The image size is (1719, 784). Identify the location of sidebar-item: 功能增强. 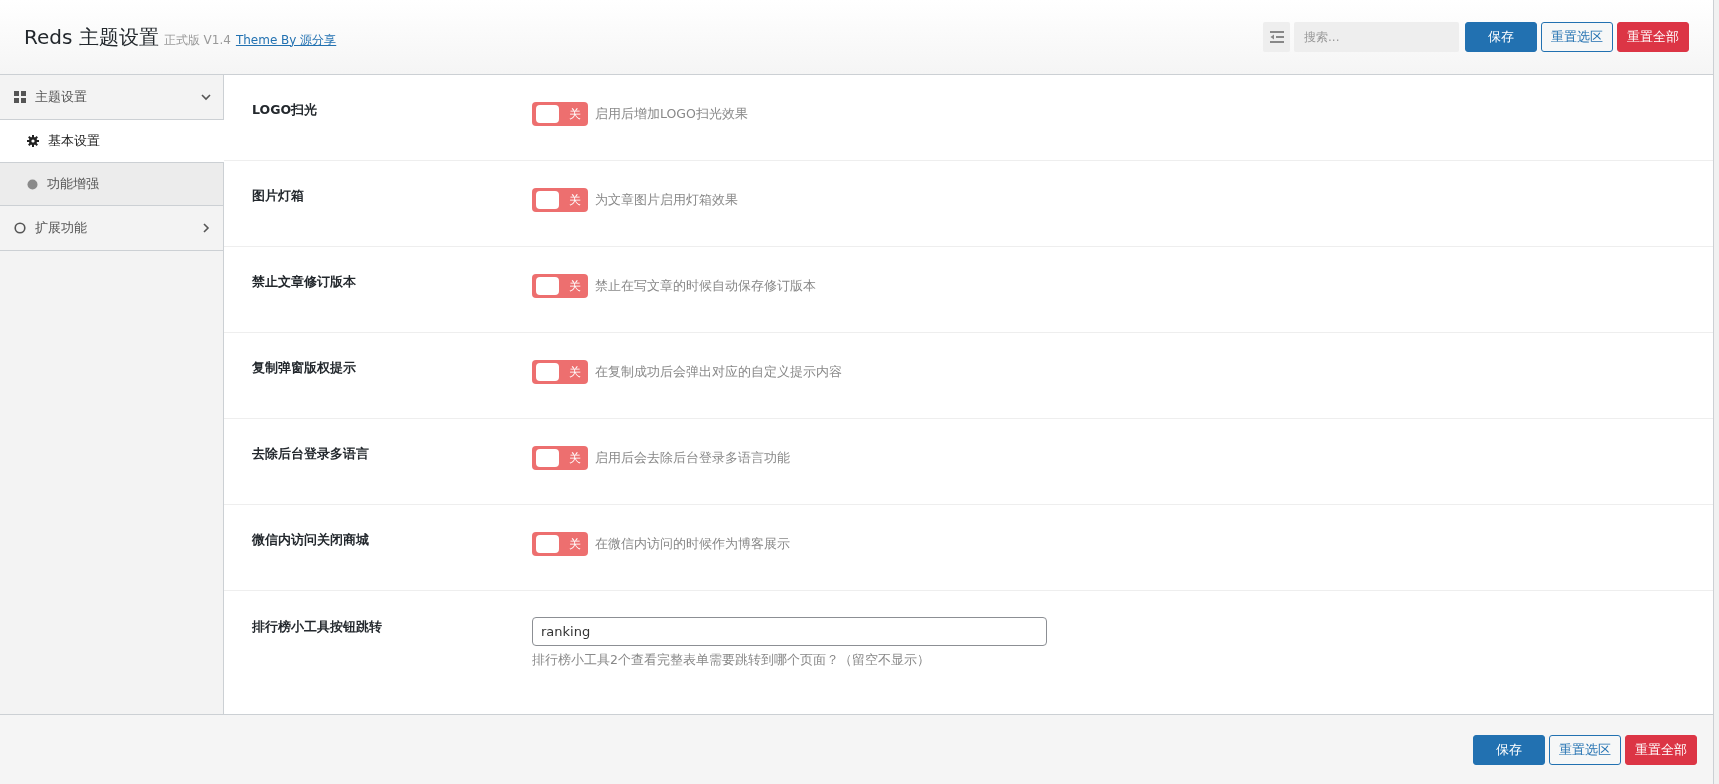
(111, 184).